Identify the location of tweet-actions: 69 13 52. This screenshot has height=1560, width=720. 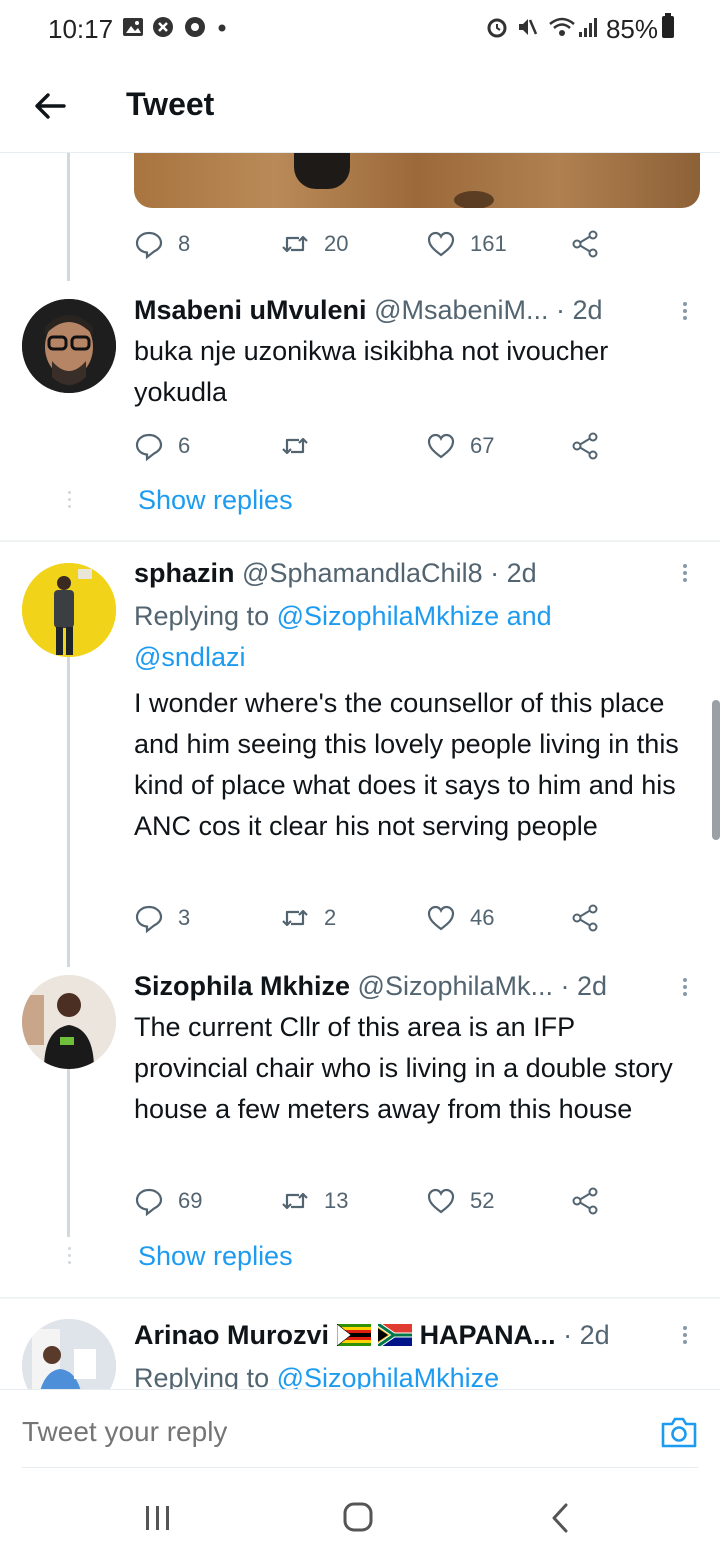
(374, 1201).